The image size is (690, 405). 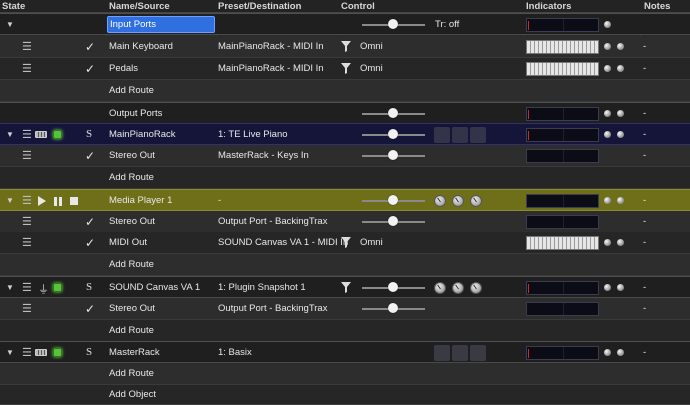 I want to click on rack-preset: 1: Basix, so click(x=235, y=352).